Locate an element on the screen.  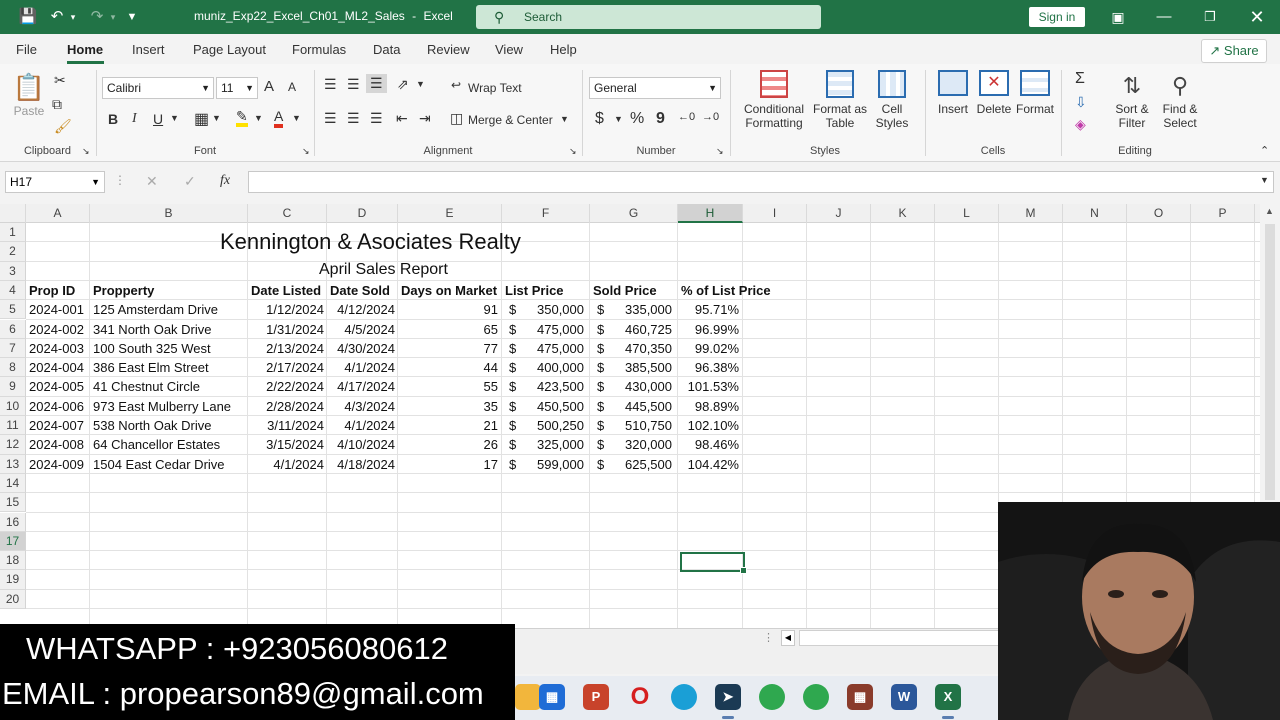
column-header-k: K is located at coordinates (903, 213).